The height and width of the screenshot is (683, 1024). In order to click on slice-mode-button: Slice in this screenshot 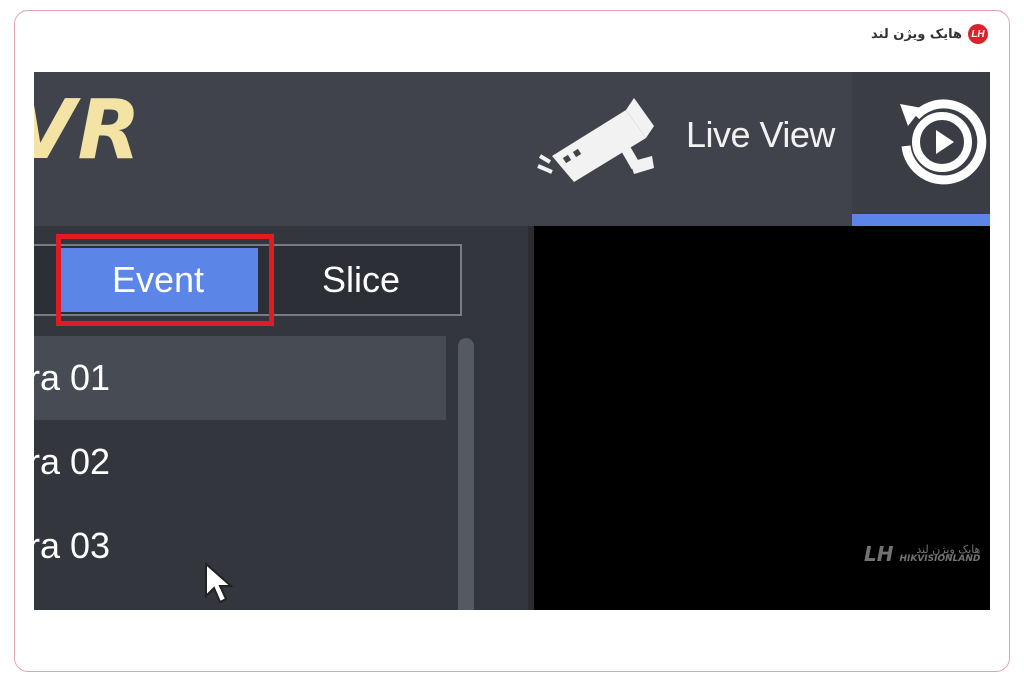, I will do `click(361, 280)`.